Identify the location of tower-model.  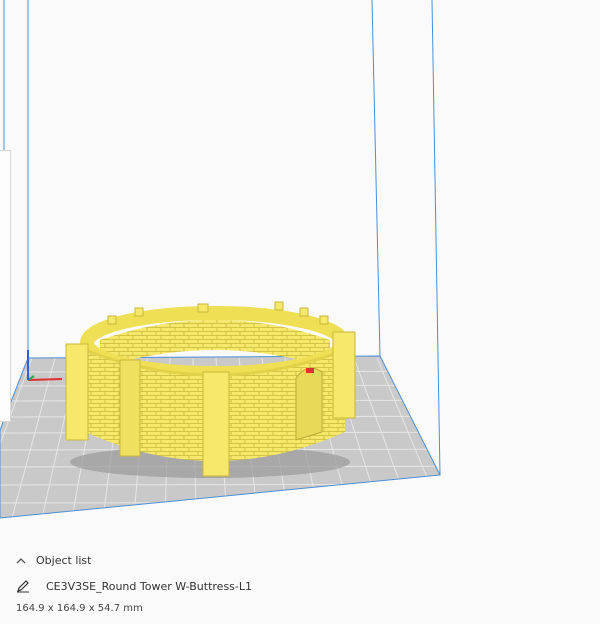
(210, 389).